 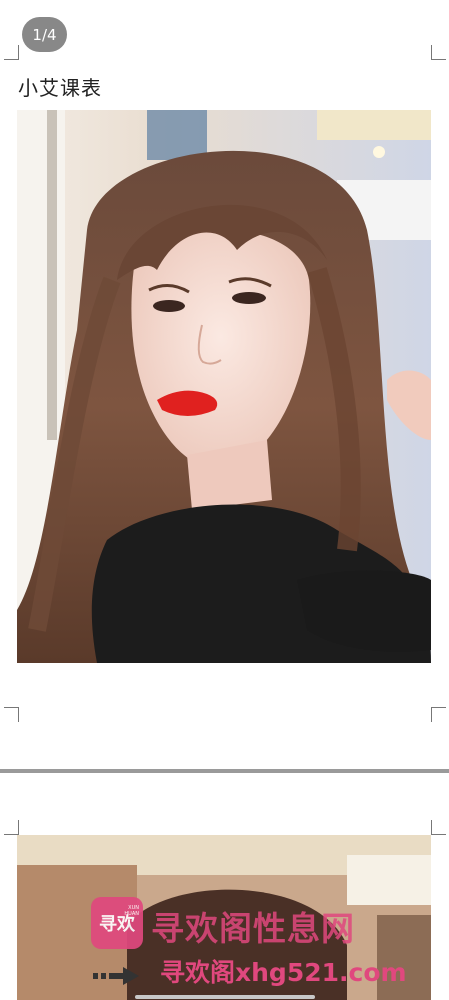 What do you see at coordinates (11, 827) in the screenshot?
I see `crop-mark-top-left-page2` at bounding box center [11, 827].